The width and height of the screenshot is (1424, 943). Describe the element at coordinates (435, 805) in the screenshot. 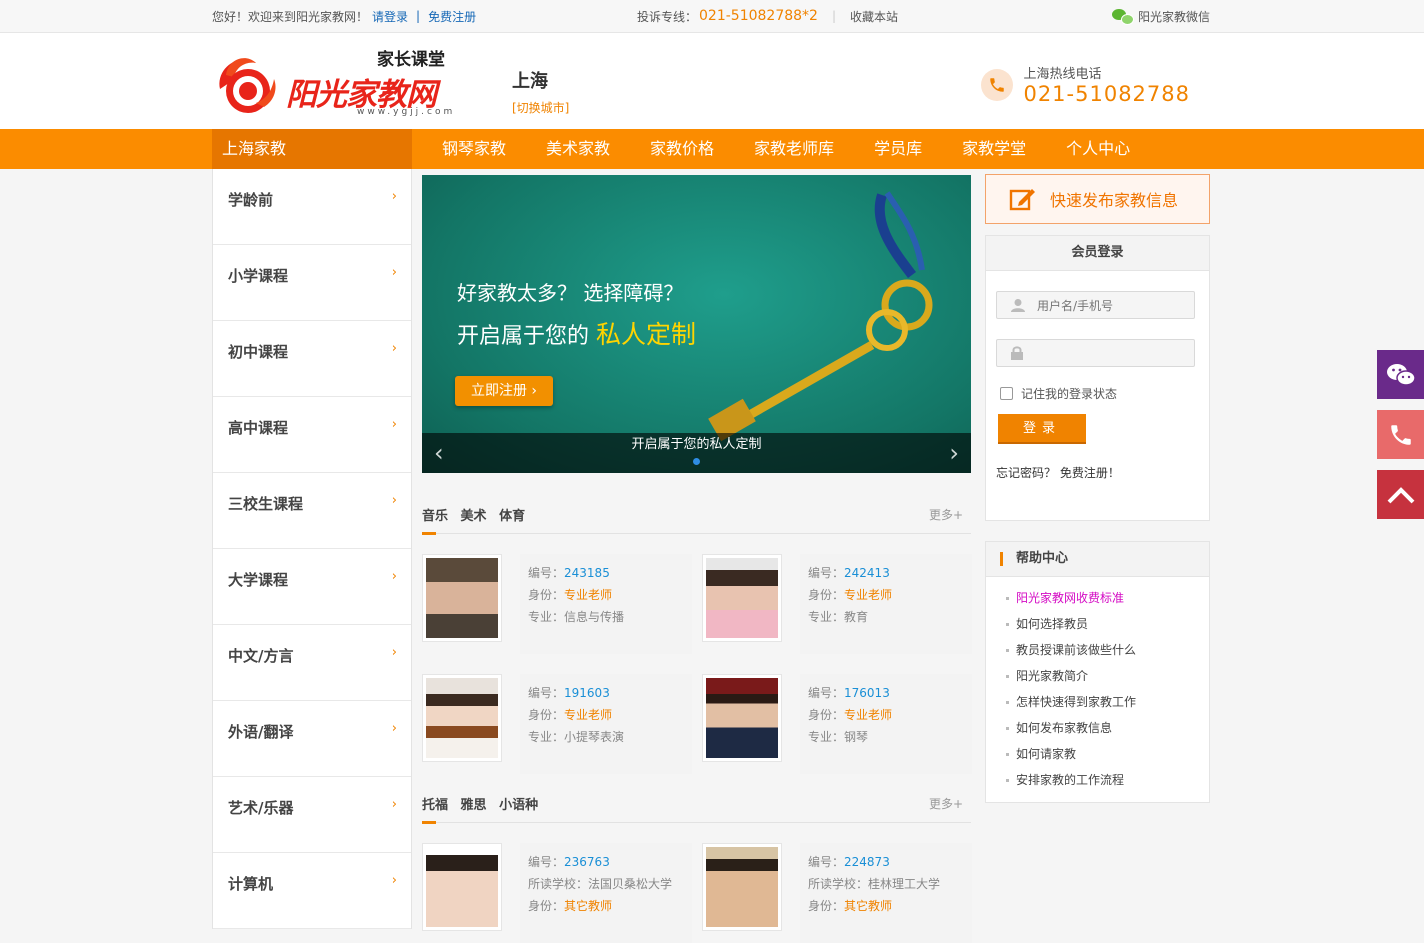

I see `tag-toefl: 托福` at that location.